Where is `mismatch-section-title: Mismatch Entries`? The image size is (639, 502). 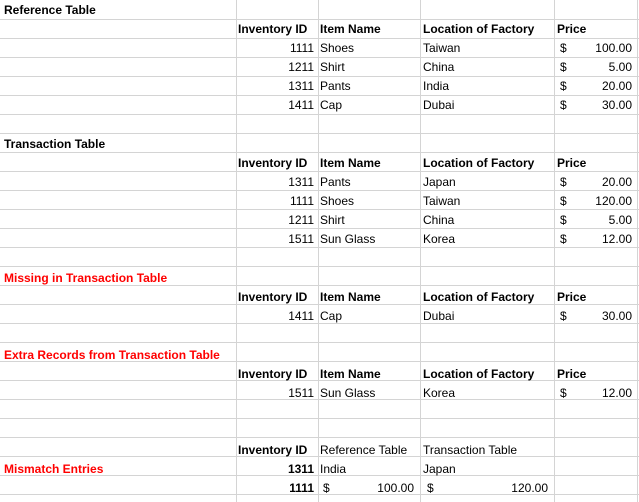
mismatch-section-title: Mismatch Entries is located at coordinates (54, 469).